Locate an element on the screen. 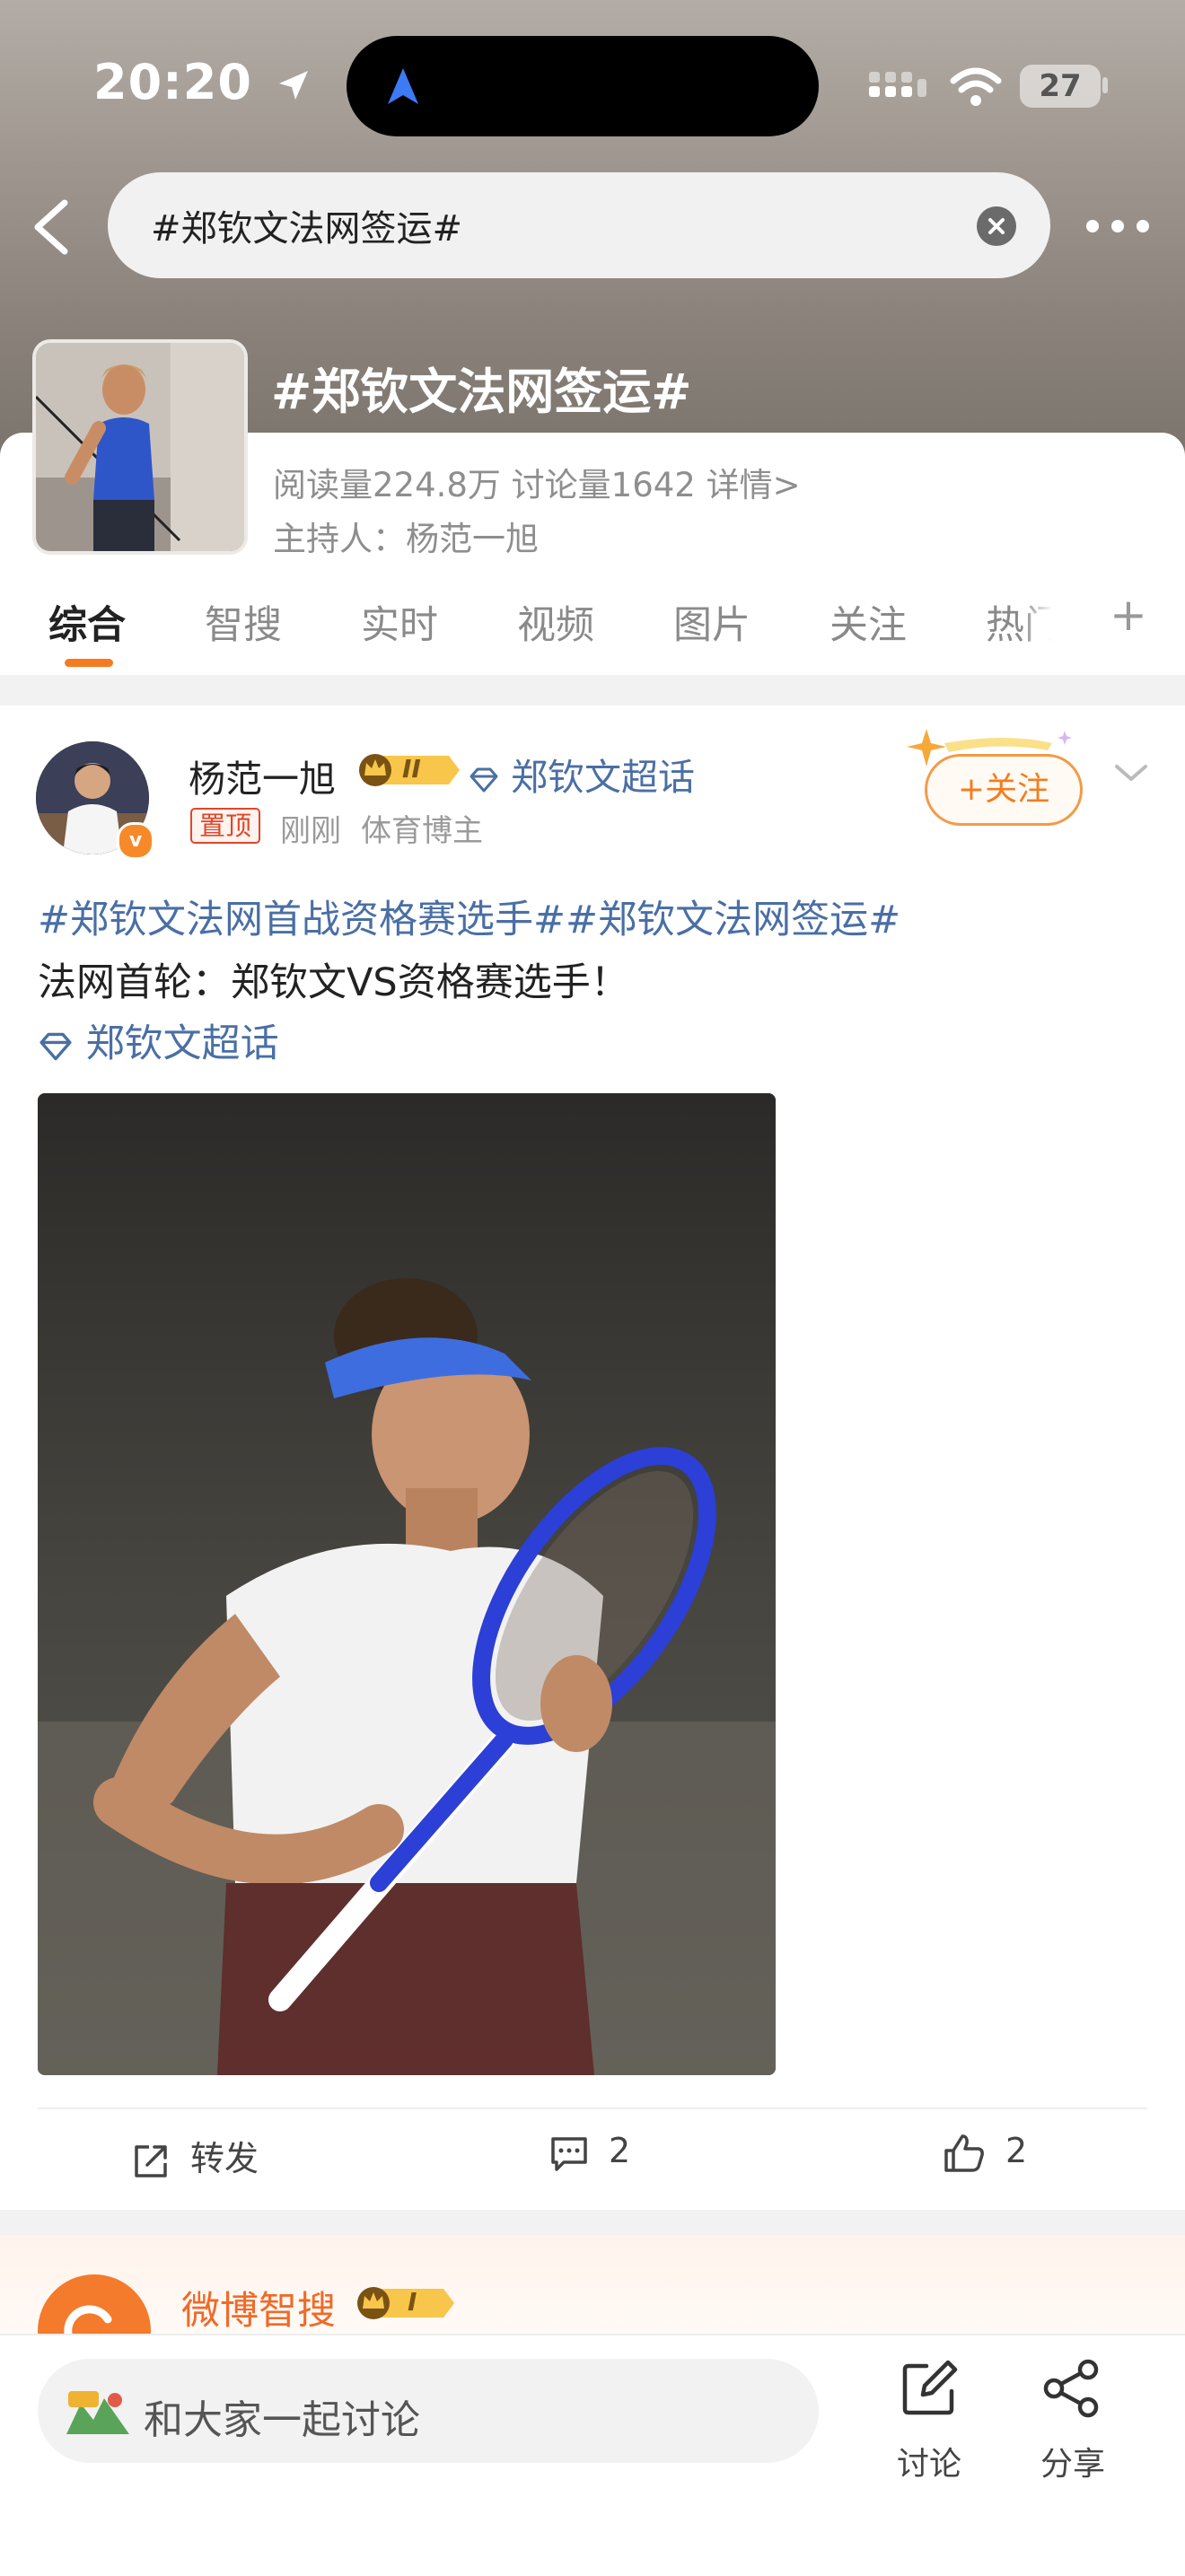 The height and width of the screenshot is (2576, 1185). search-bar: #郑钦文法网签运# is located at coordinates (579, 225).